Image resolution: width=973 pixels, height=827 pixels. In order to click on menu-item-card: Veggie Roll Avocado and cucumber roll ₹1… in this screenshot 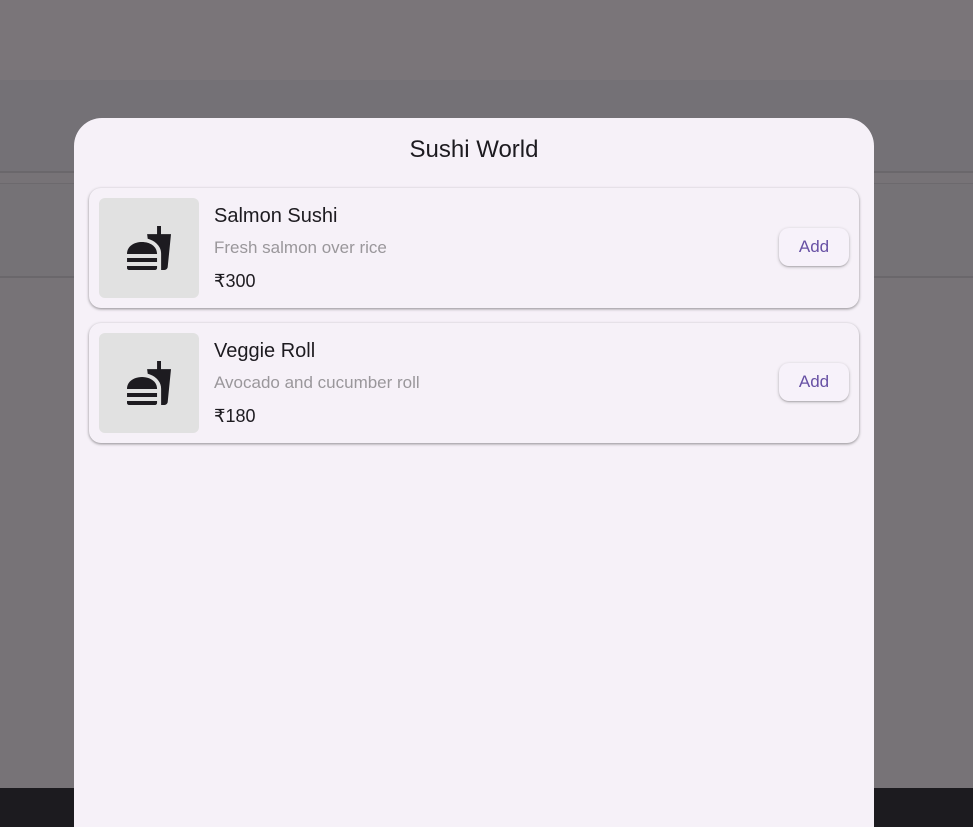, I will do `click(474, 383)`.